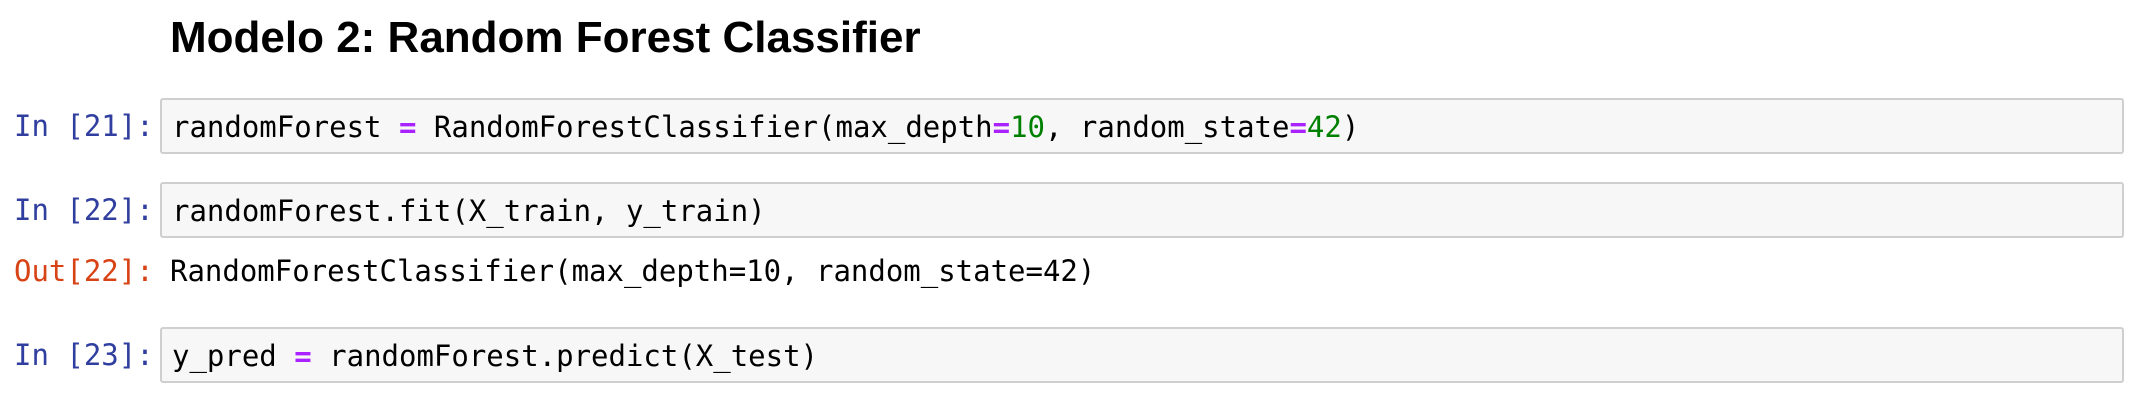 The width and height of the screenshot is (2136, 404). Describe the element at coordinates (84, 126) in the screenshot. I see `cell-21-in-prompt: In [21]:` at that location.